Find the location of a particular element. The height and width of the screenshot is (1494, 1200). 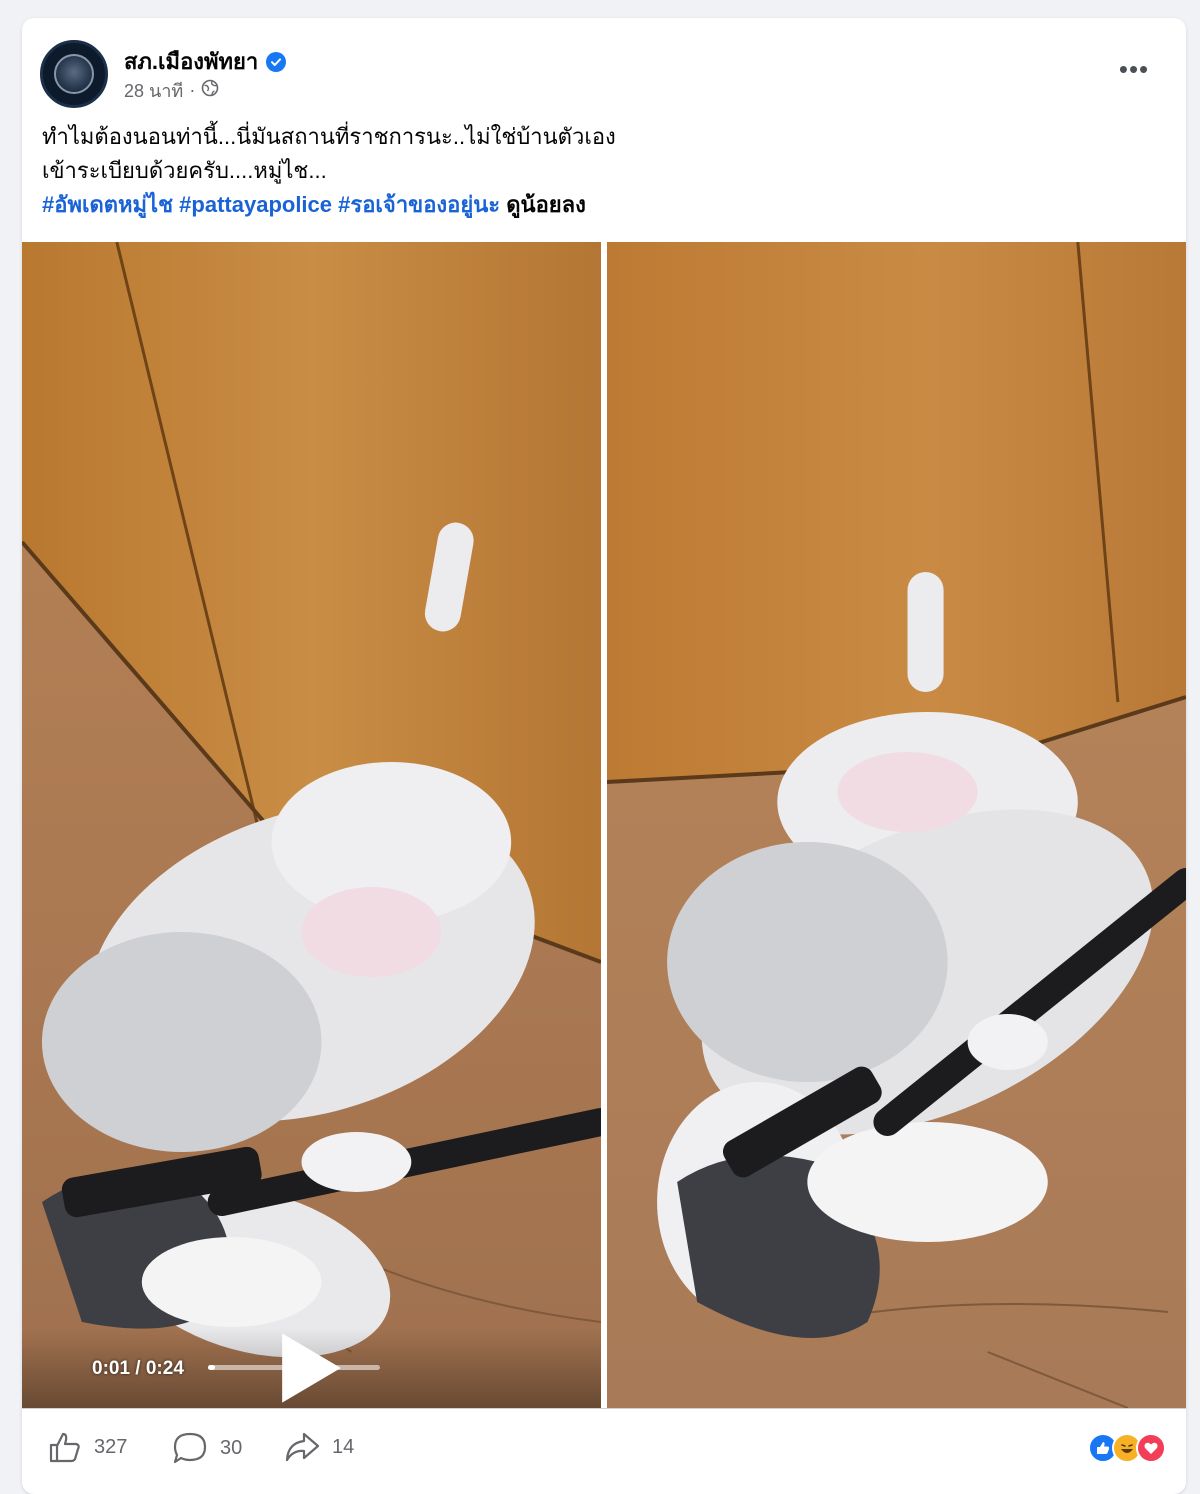

share-button: 14 is located at coordinates (319, 1447).